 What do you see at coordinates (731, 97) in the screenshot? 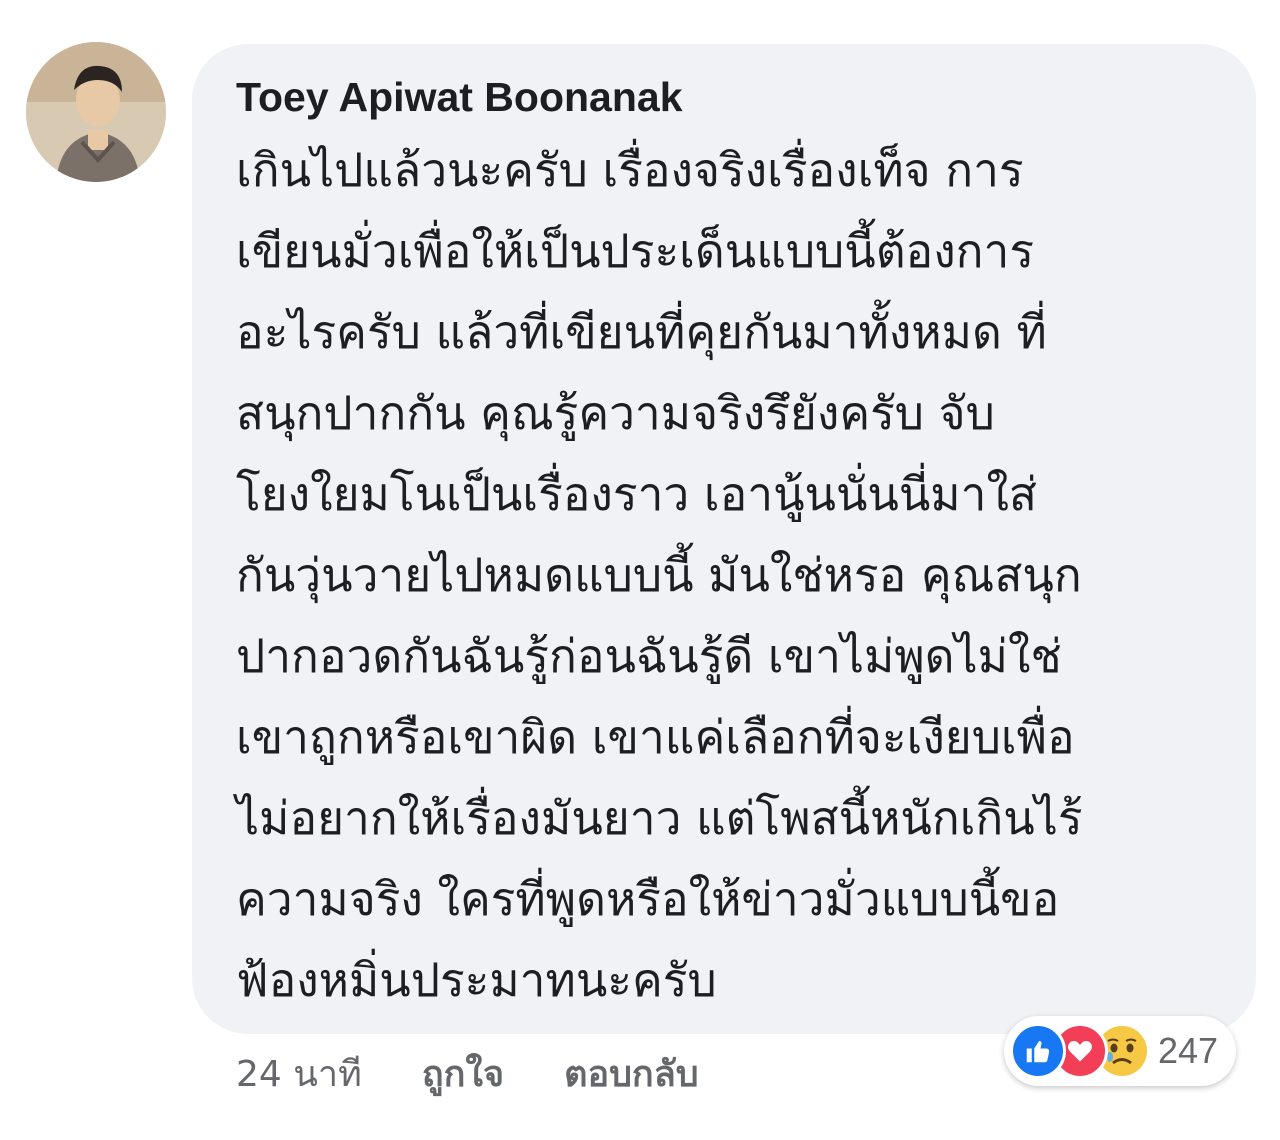
I see `author-name: Toey Apiwat Boonanak` at bounding box center [731, 97].